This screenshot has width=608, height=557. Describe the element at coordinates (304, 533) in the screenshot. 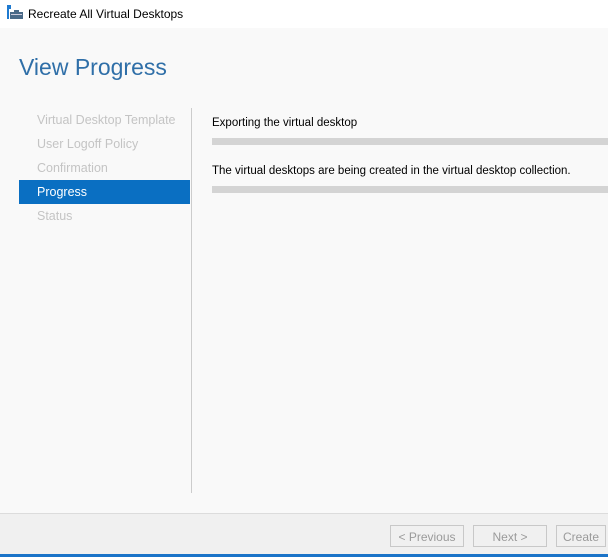

I see `footer: < Previous Next > Create` at that location.